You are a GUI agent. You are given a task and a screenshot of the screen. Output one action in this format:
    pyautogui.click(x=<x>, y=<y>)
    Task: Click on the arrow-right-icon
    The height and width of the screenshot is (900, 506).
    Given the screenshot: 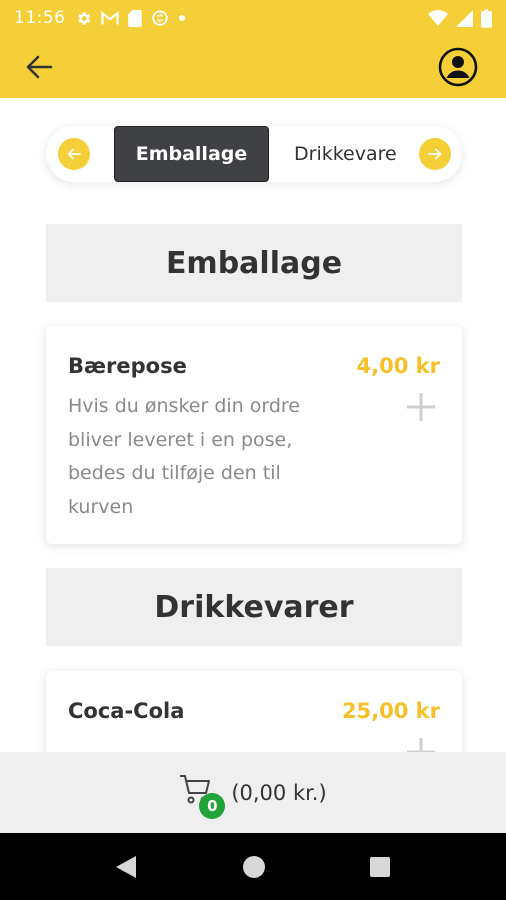 What is the action you would take?
    pyautogui.click(x=435, y=154)
    